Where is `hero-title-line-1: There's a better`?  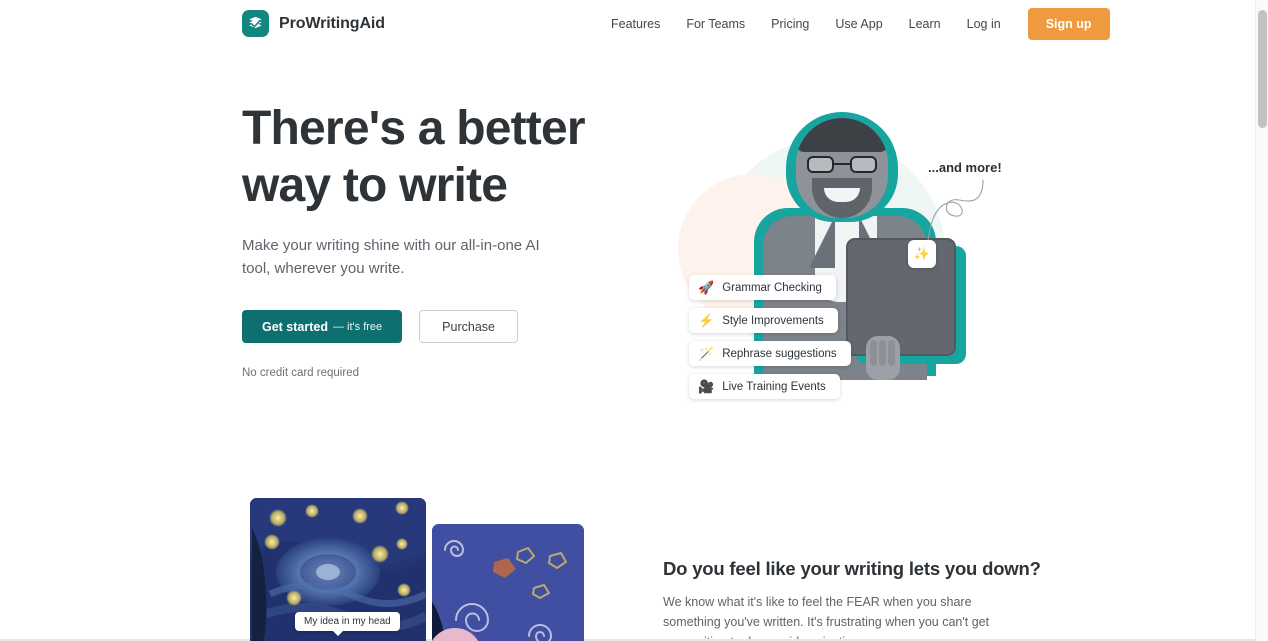 hero-title-line-1: There's a better is located at coordinates (414, 128).